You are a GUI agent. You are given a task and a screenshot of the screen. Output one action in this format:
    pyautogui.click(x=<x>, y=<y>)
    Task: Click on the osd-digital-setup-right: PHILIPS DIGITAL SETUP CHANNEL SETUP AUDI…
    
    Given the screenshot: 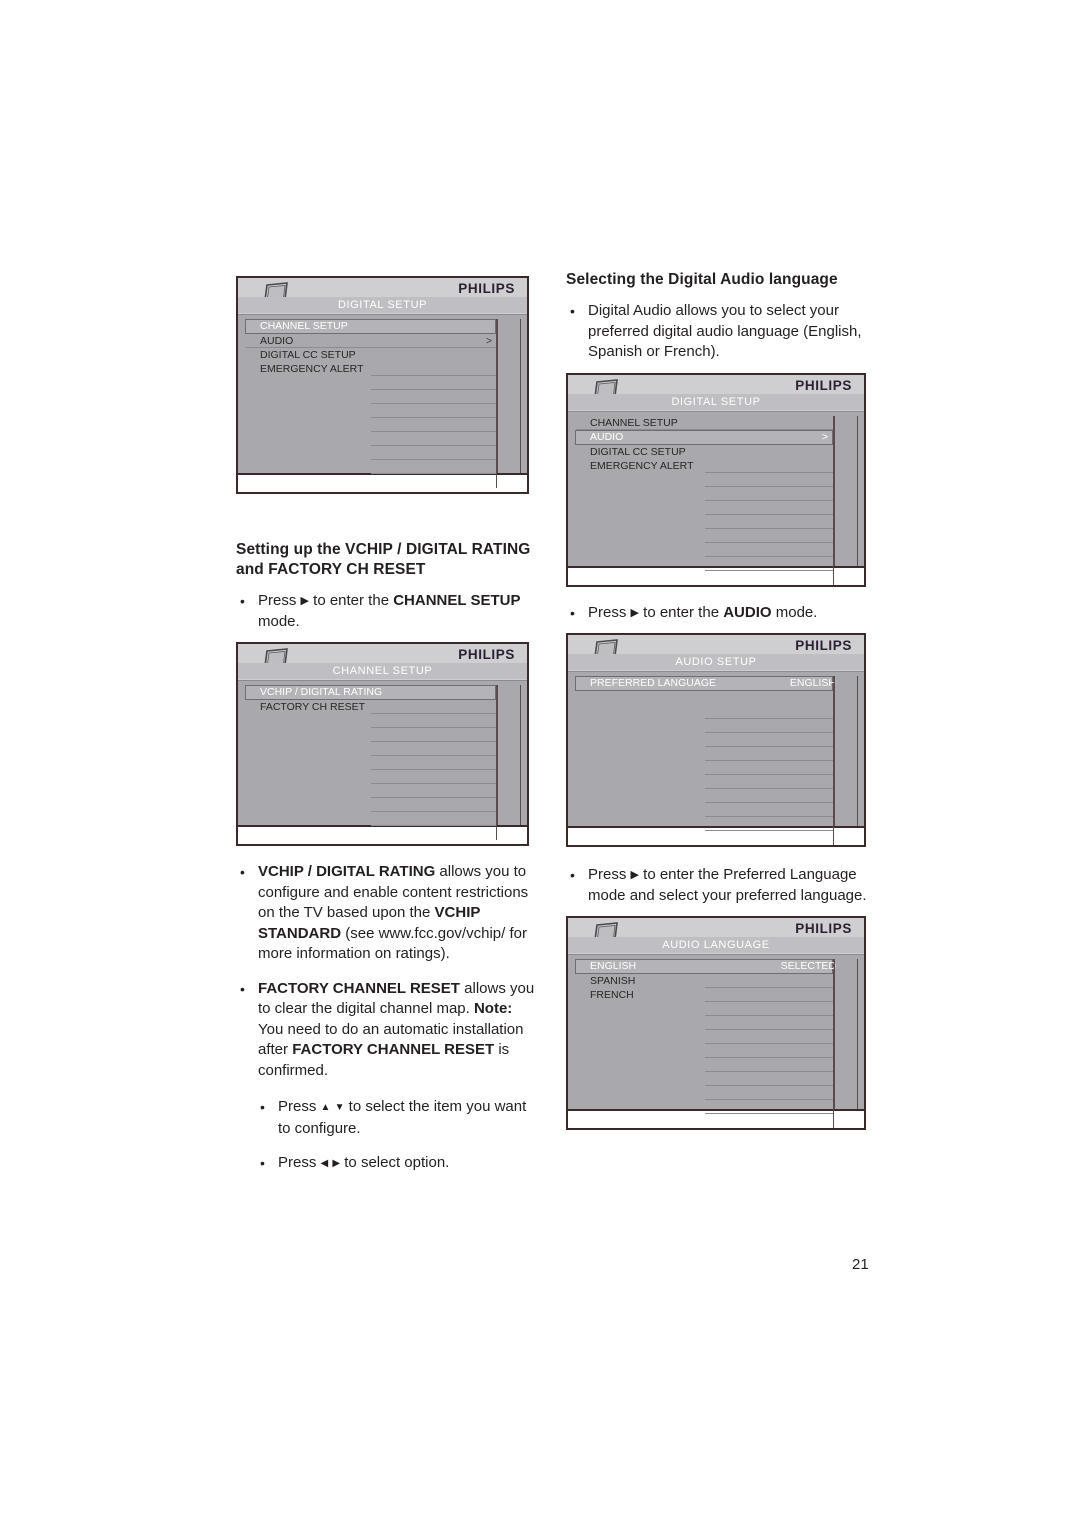 What is the action you would take?
    pyautogui.click(x=716, y=479)
    